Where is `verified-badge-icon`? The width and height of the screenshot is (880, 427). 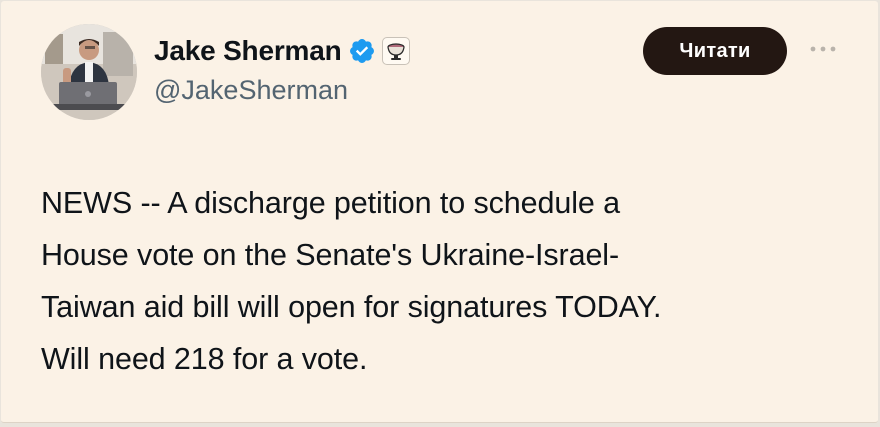
verified-badge-icon is located at coordinates (361, 51).